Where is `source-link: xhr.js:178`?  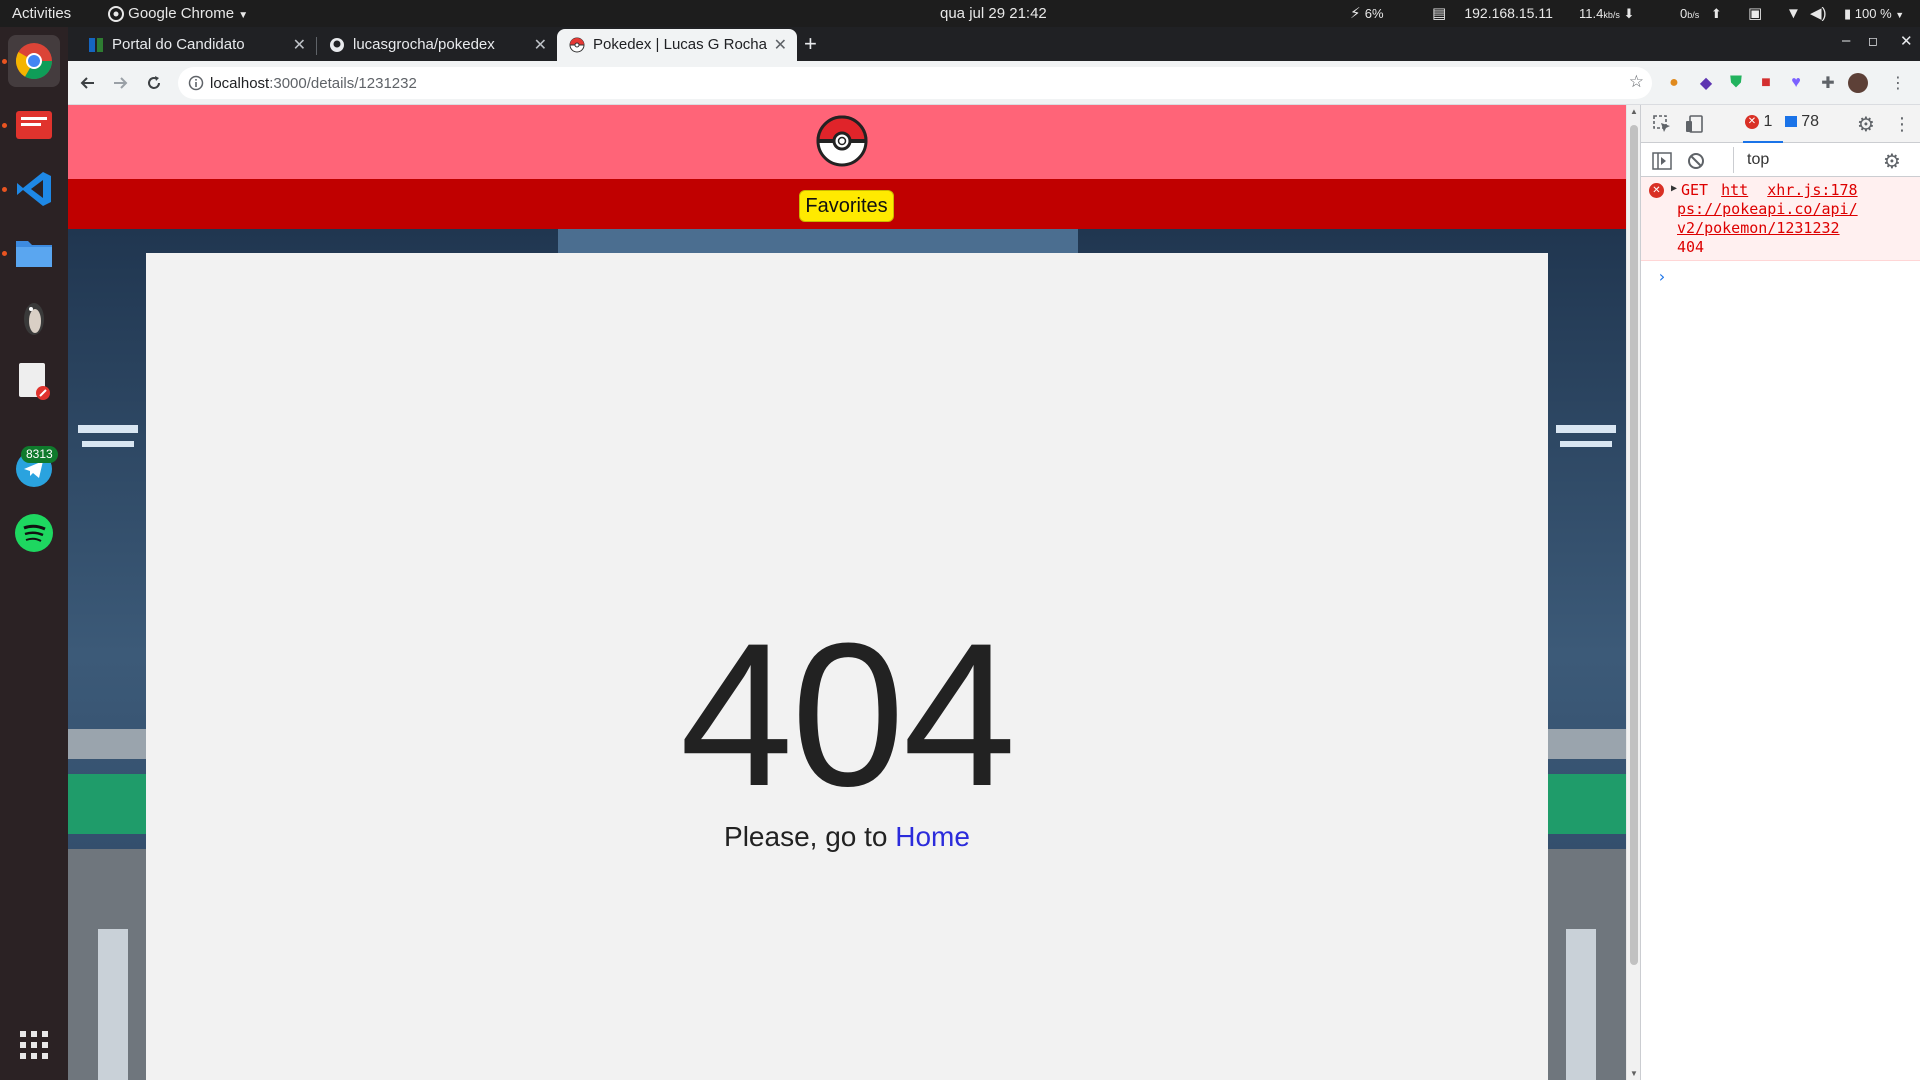
source-link: xhr.js:178 is located at coordinates (1812, 190).